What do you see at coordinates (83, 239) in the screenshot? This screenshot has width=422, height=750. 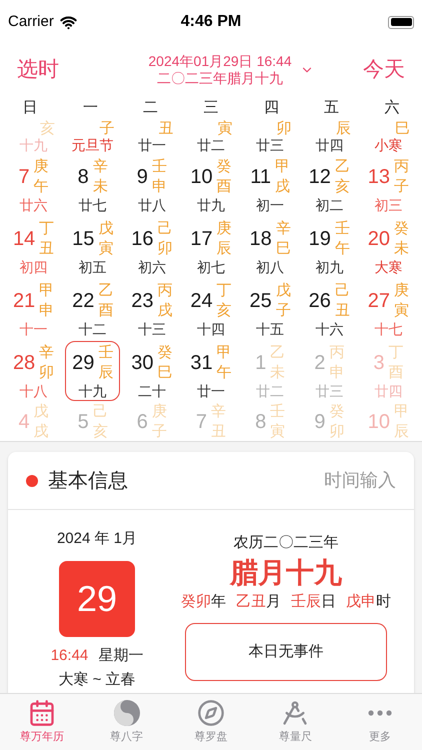 I see `day-number: 15` at bounding box center [83, 239].